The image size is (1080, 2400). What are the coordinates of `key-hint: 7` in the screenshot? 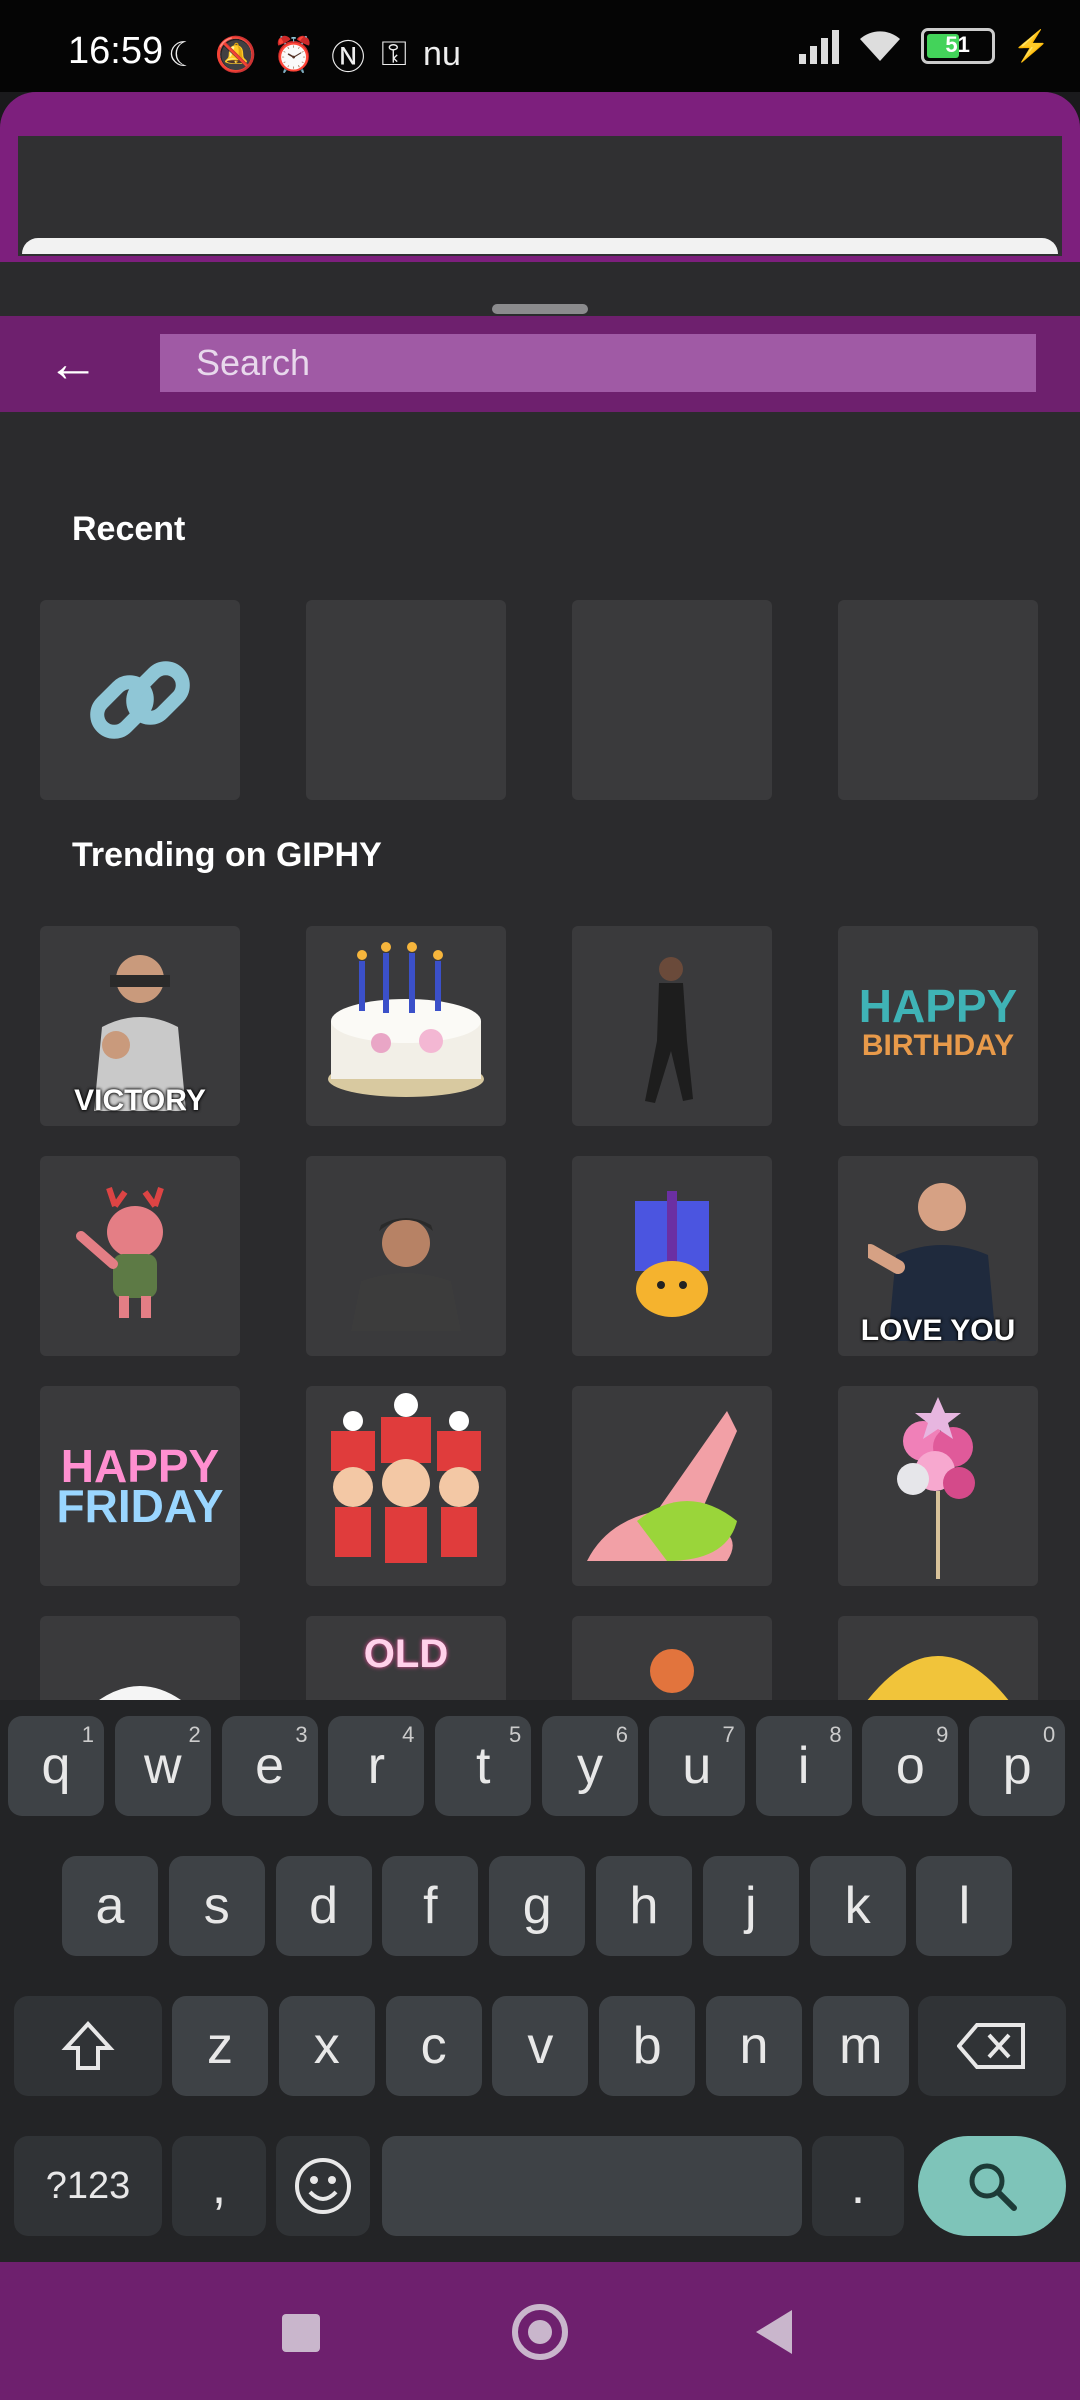 It's located at (728, 1734).